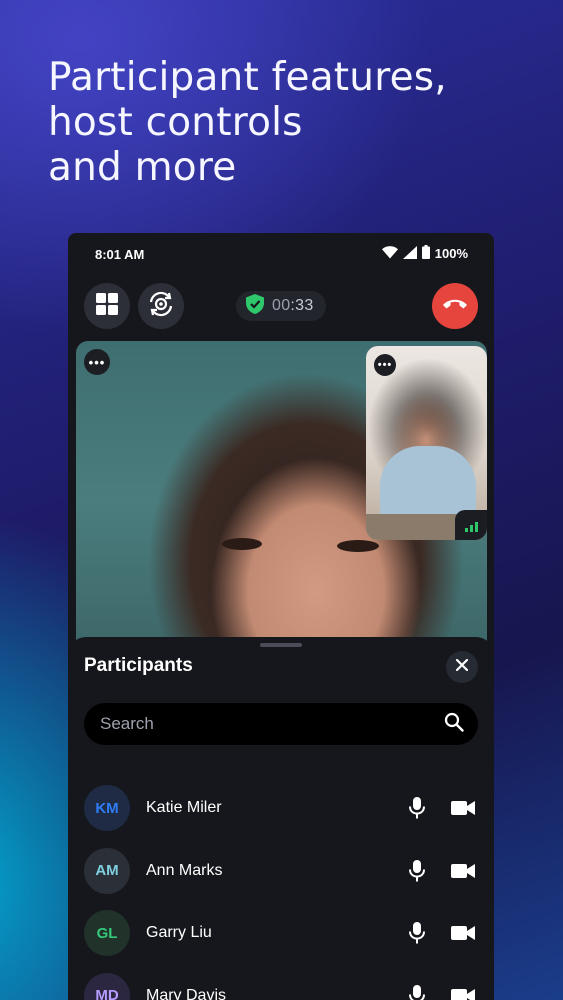 Image resolution: width=563 pixels, height=1000 pixels. What do you see at coordinates (107, 808) in the screenshot?
I see `avatar: KM` at bounding box center [107, 808].